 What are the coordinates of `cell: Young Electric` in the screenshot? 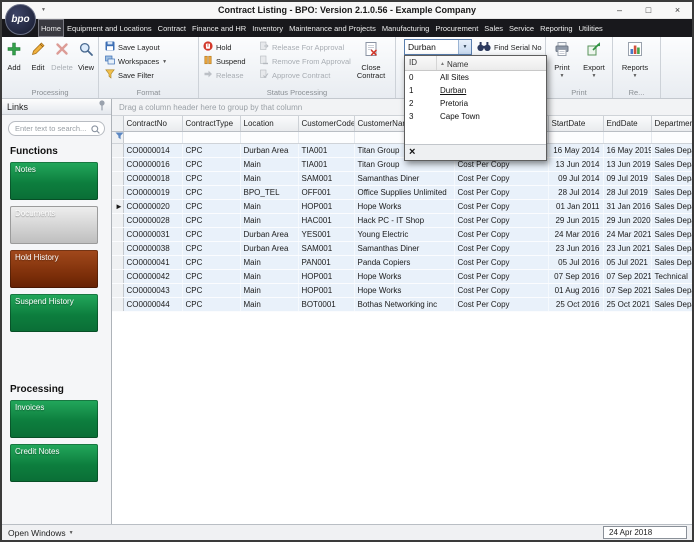 It's located at (404, 234).